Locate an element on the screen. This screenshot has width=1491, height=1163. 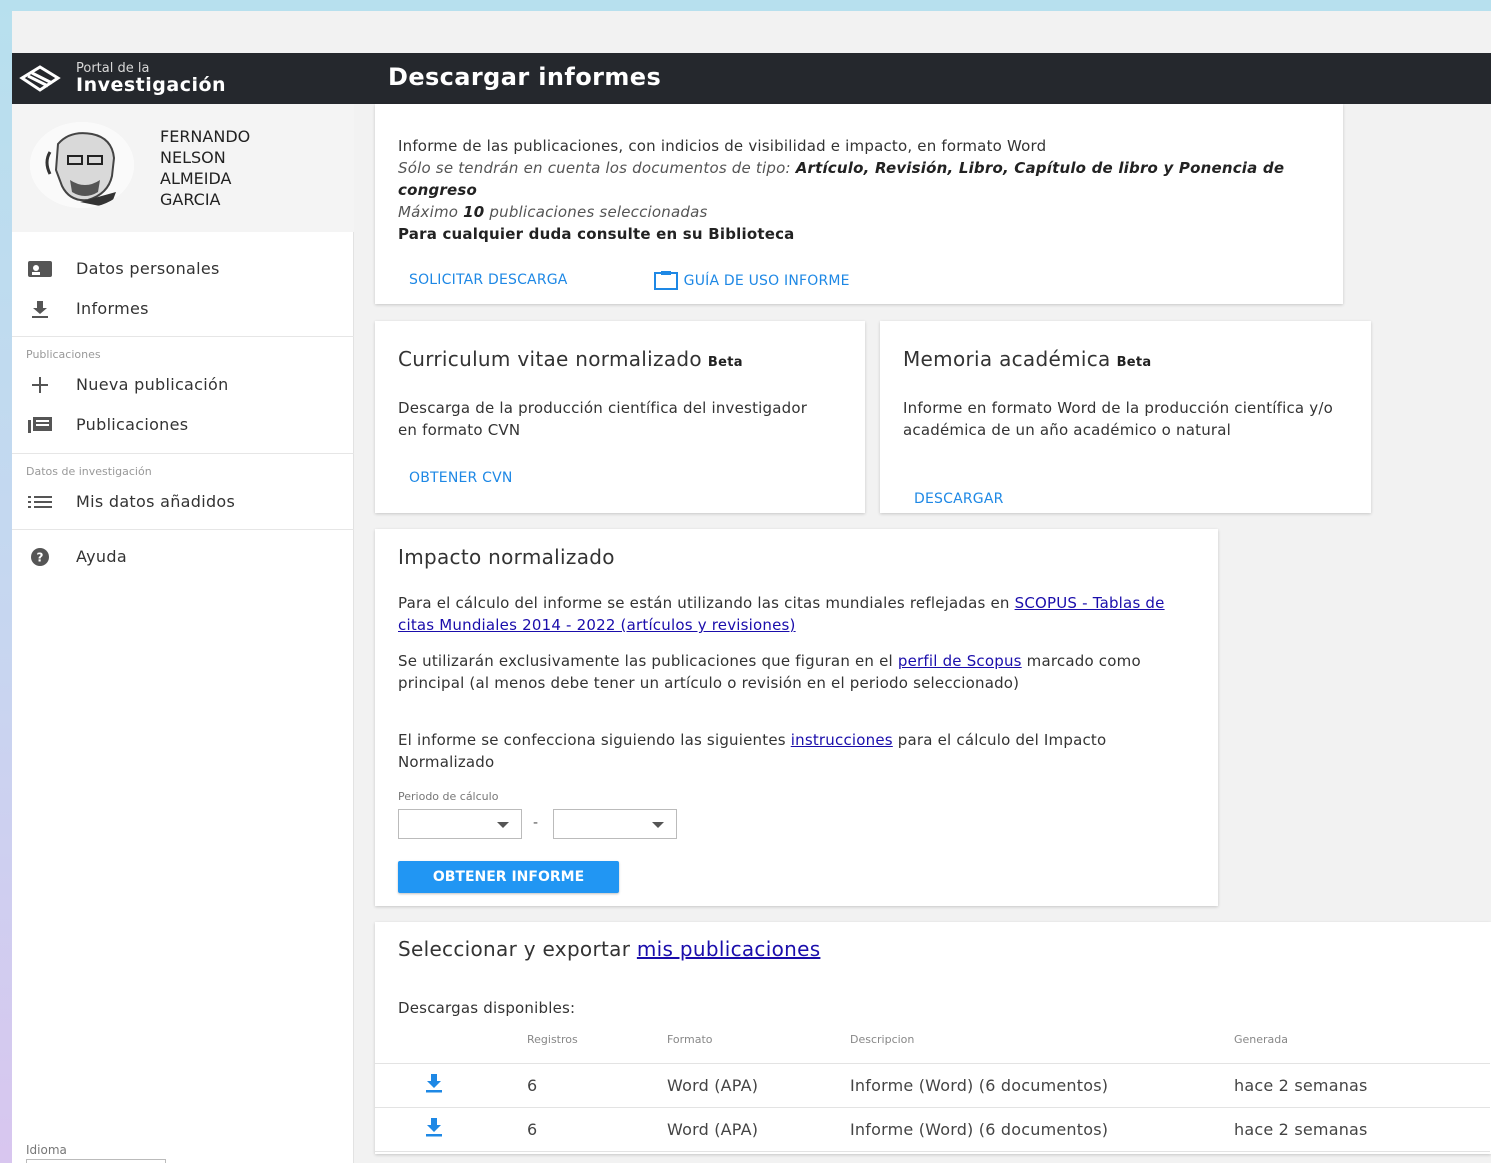
sidebar-item-ayuda: ? Ayuda is located at coordinates (183, 557).